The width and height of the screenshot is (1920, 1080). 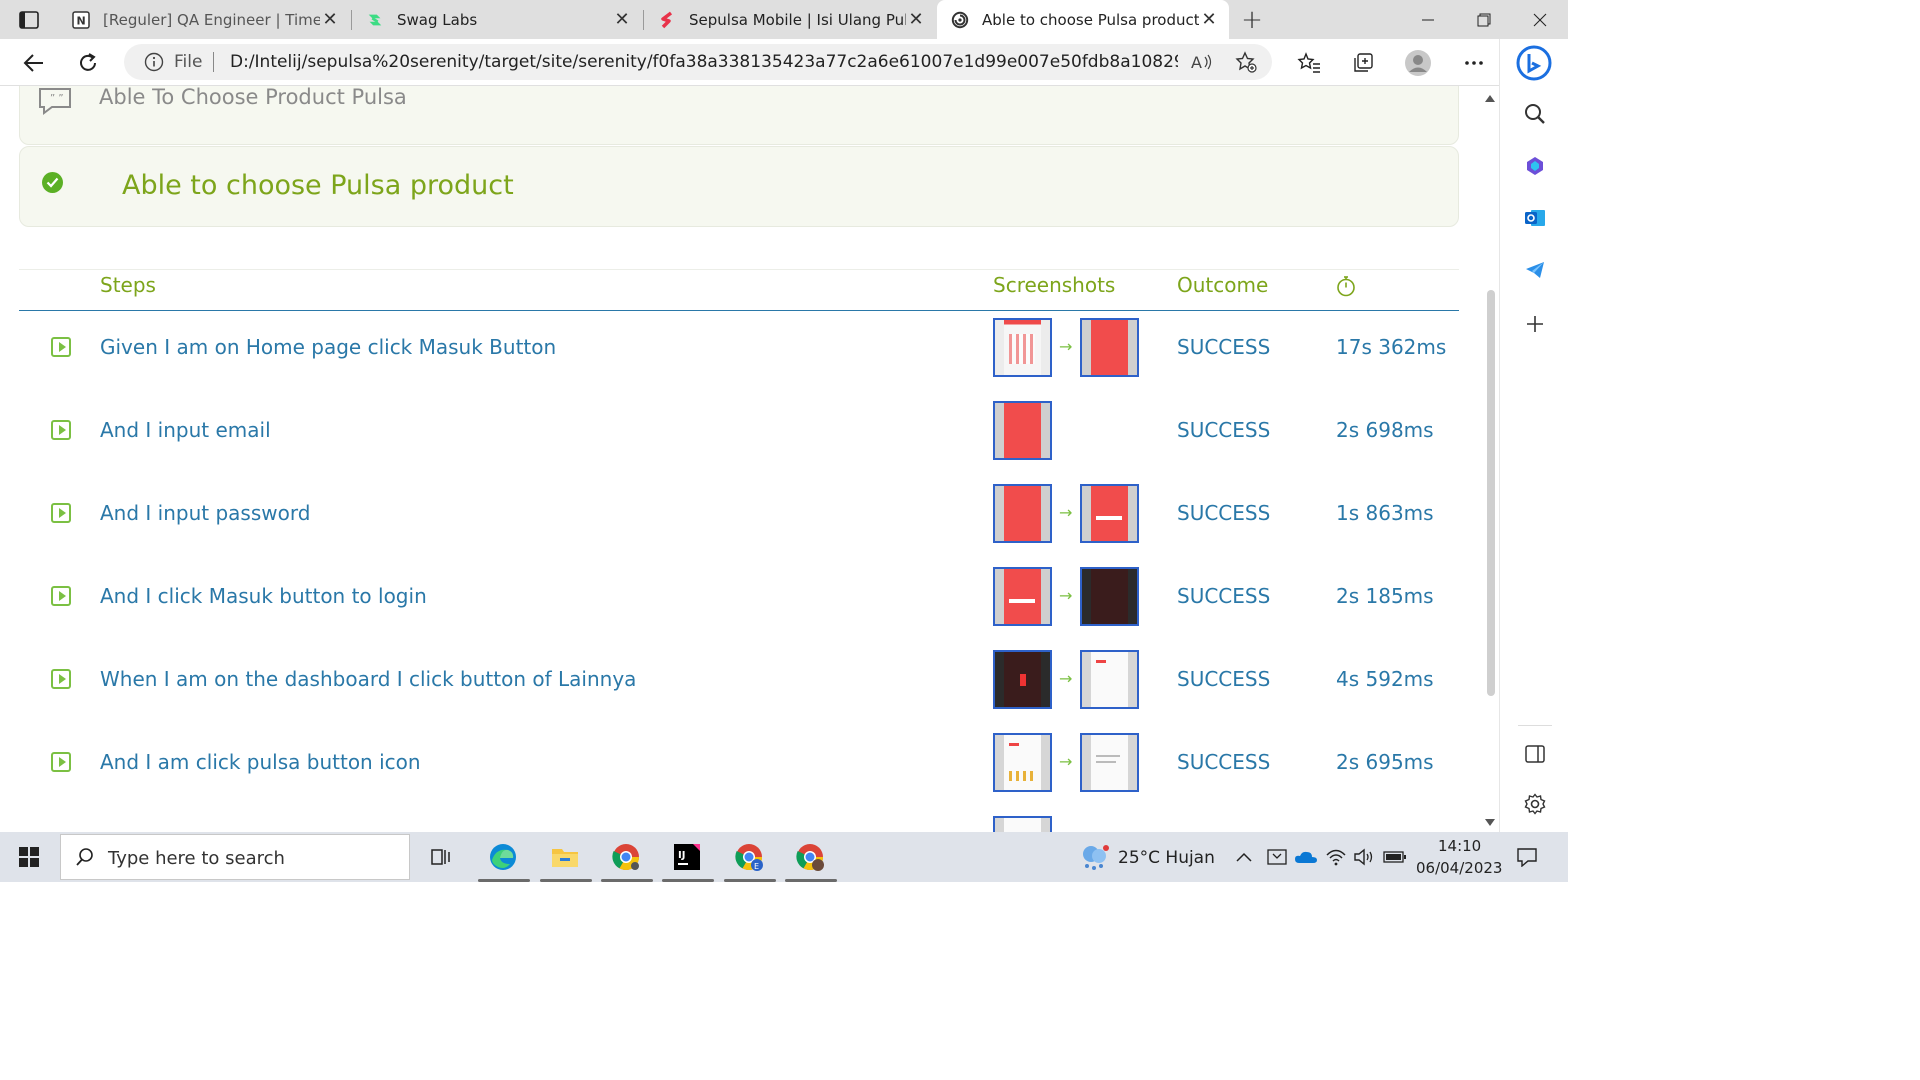 What do you see at coordinates (739, 435) in the screenshot?
I see `table-row: And I input email SUCCESS 2s 698ms` at bounding box center [739, 435].